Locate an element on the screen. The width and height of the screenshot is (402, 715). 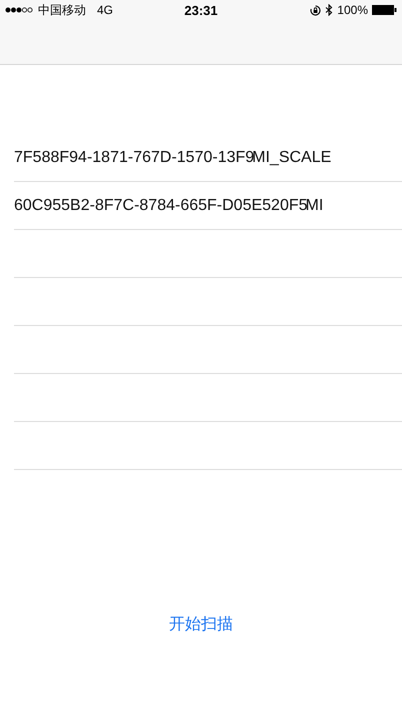
carrier-name: 中国移动 is located at coordinates (62, 10).